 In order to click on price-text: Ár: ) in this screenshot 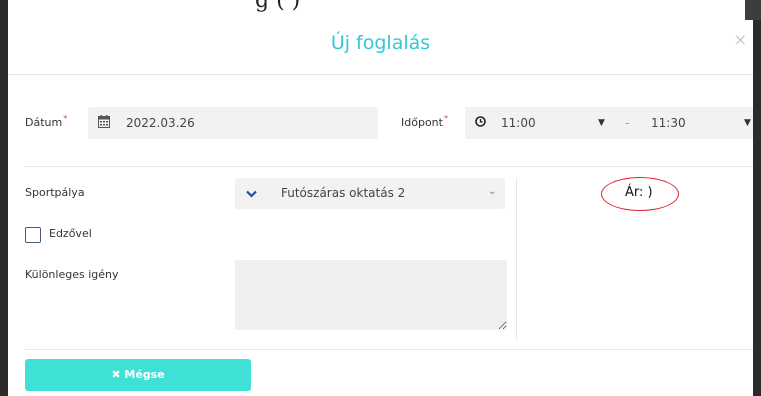, I will do `click(639, 192)`.